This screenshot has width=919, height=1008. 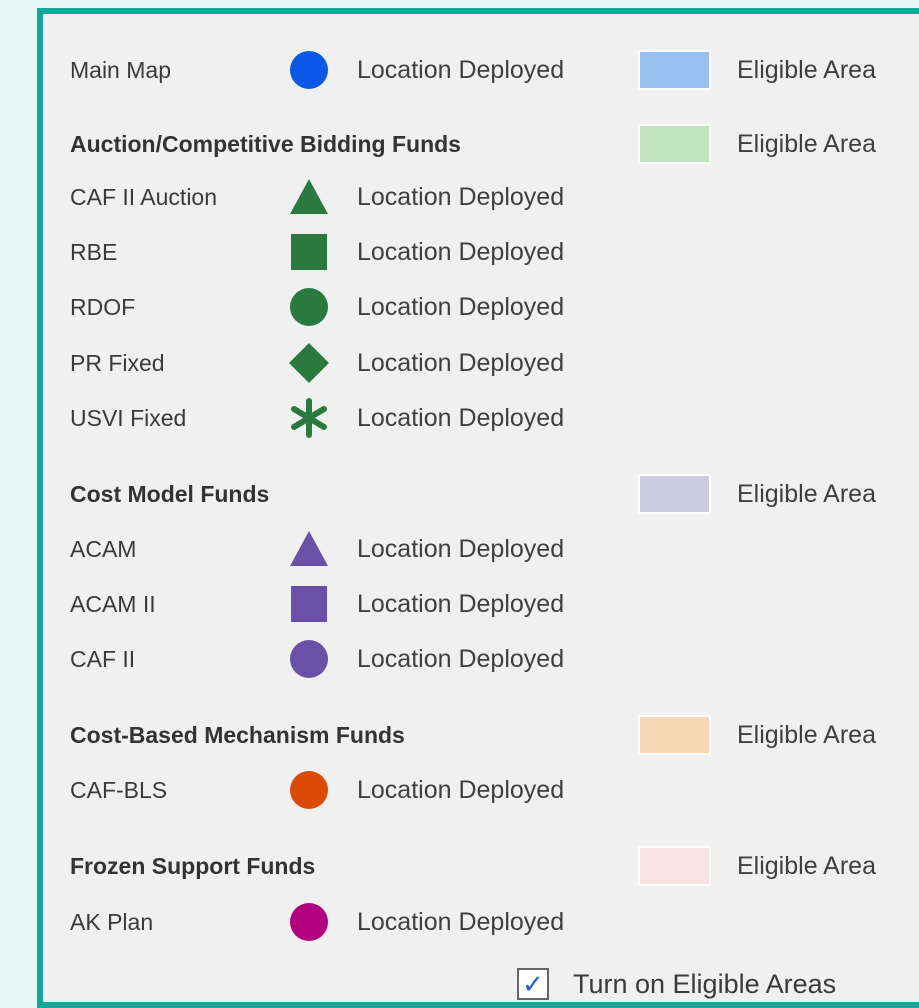 I want to click on cost-based-heading-row: Cost-Based Mechanism Funds Eligible Area, so click(x=481, y=735).